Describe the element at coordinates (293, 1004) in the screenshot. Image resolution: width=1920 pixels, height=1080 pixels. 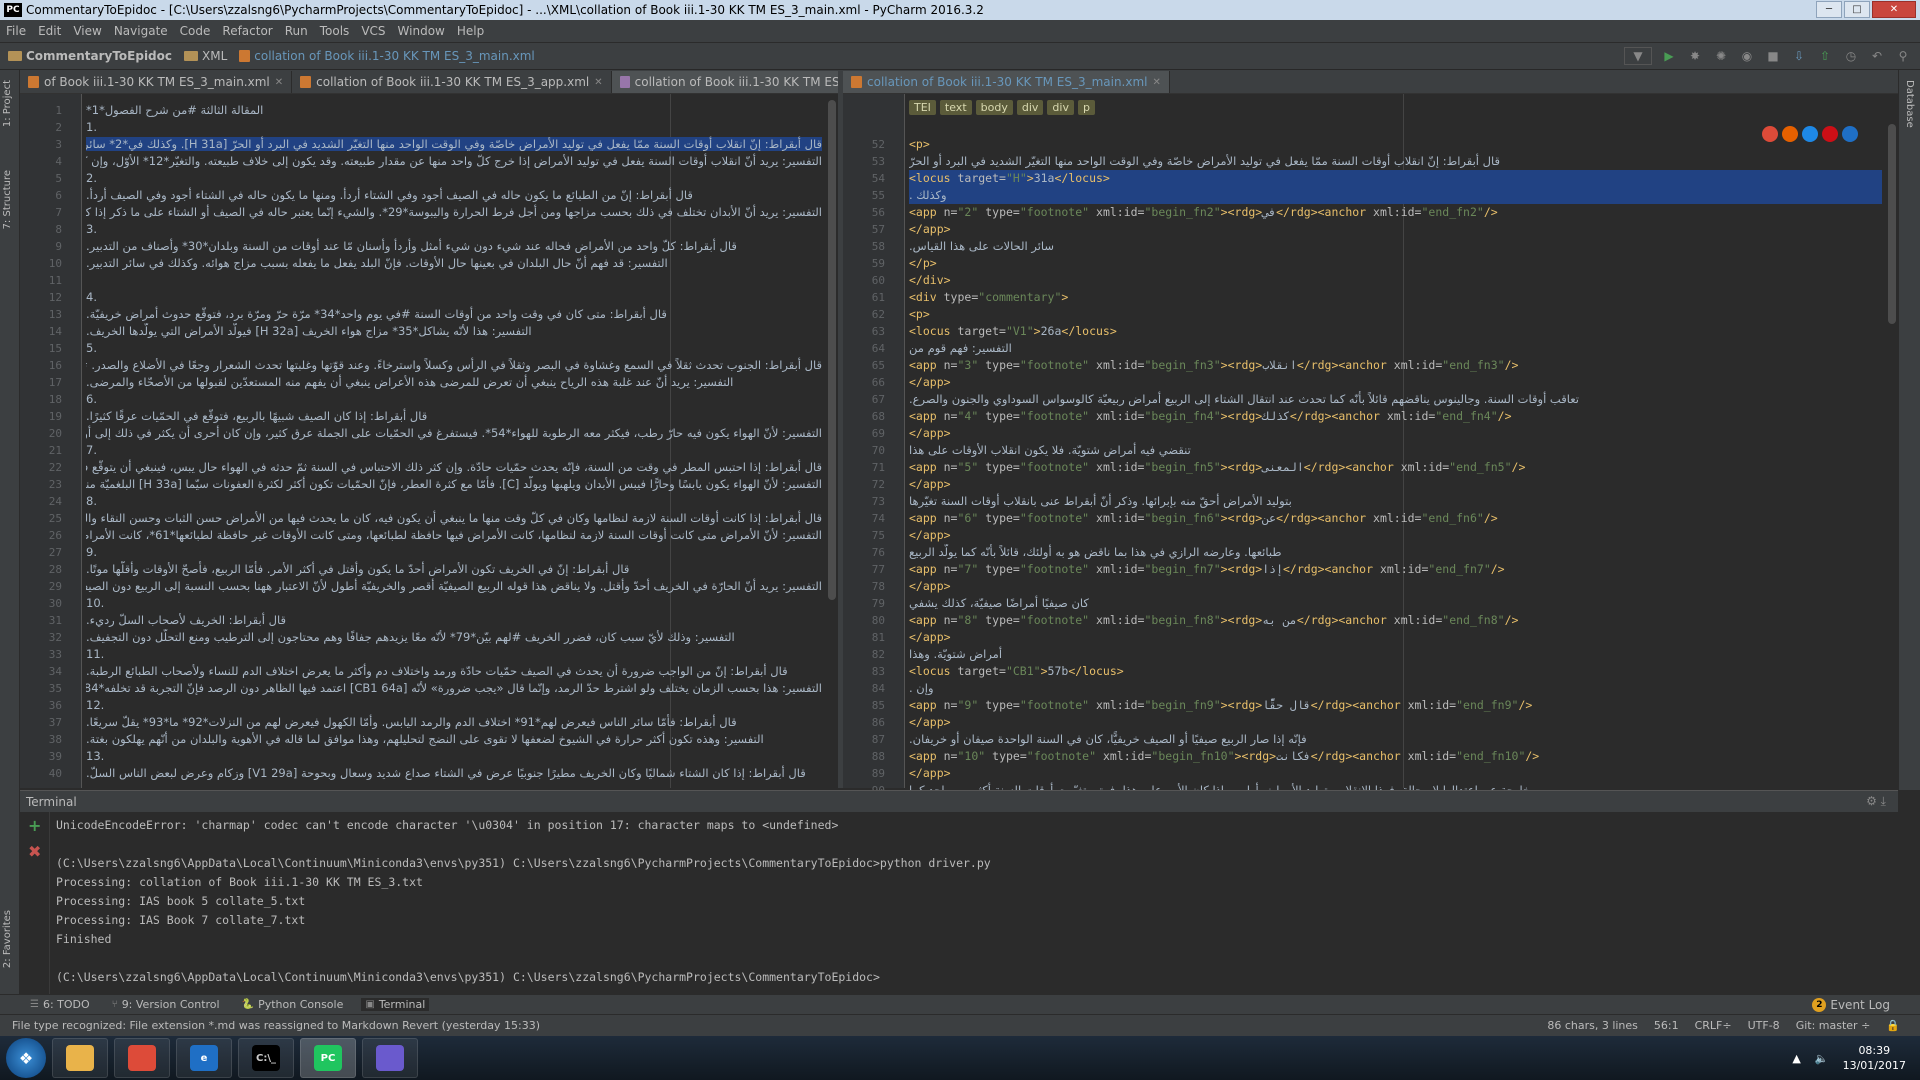
I see `tool-button-python-console: 🐍 Python Console` at that location.